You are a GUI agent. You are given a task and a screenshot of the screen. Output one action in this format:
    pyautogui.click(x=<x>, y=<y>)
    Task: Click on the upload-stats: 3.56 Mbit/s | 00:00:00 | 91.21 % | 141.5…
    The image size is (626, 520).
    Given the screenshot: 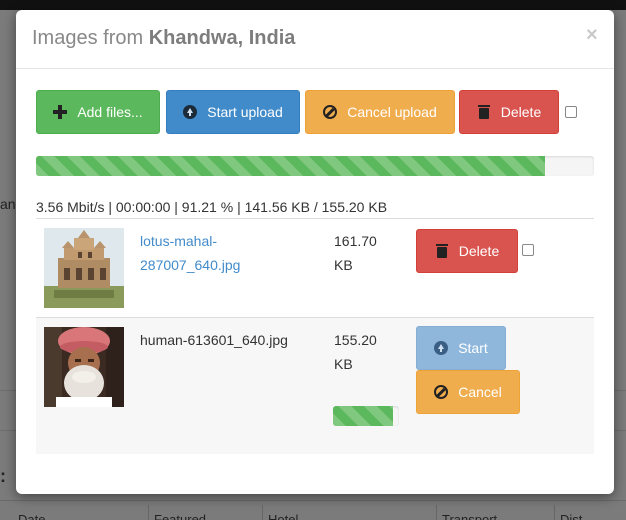 What is the action you would take?
    pyautogui.click(x=212, y=207)
    